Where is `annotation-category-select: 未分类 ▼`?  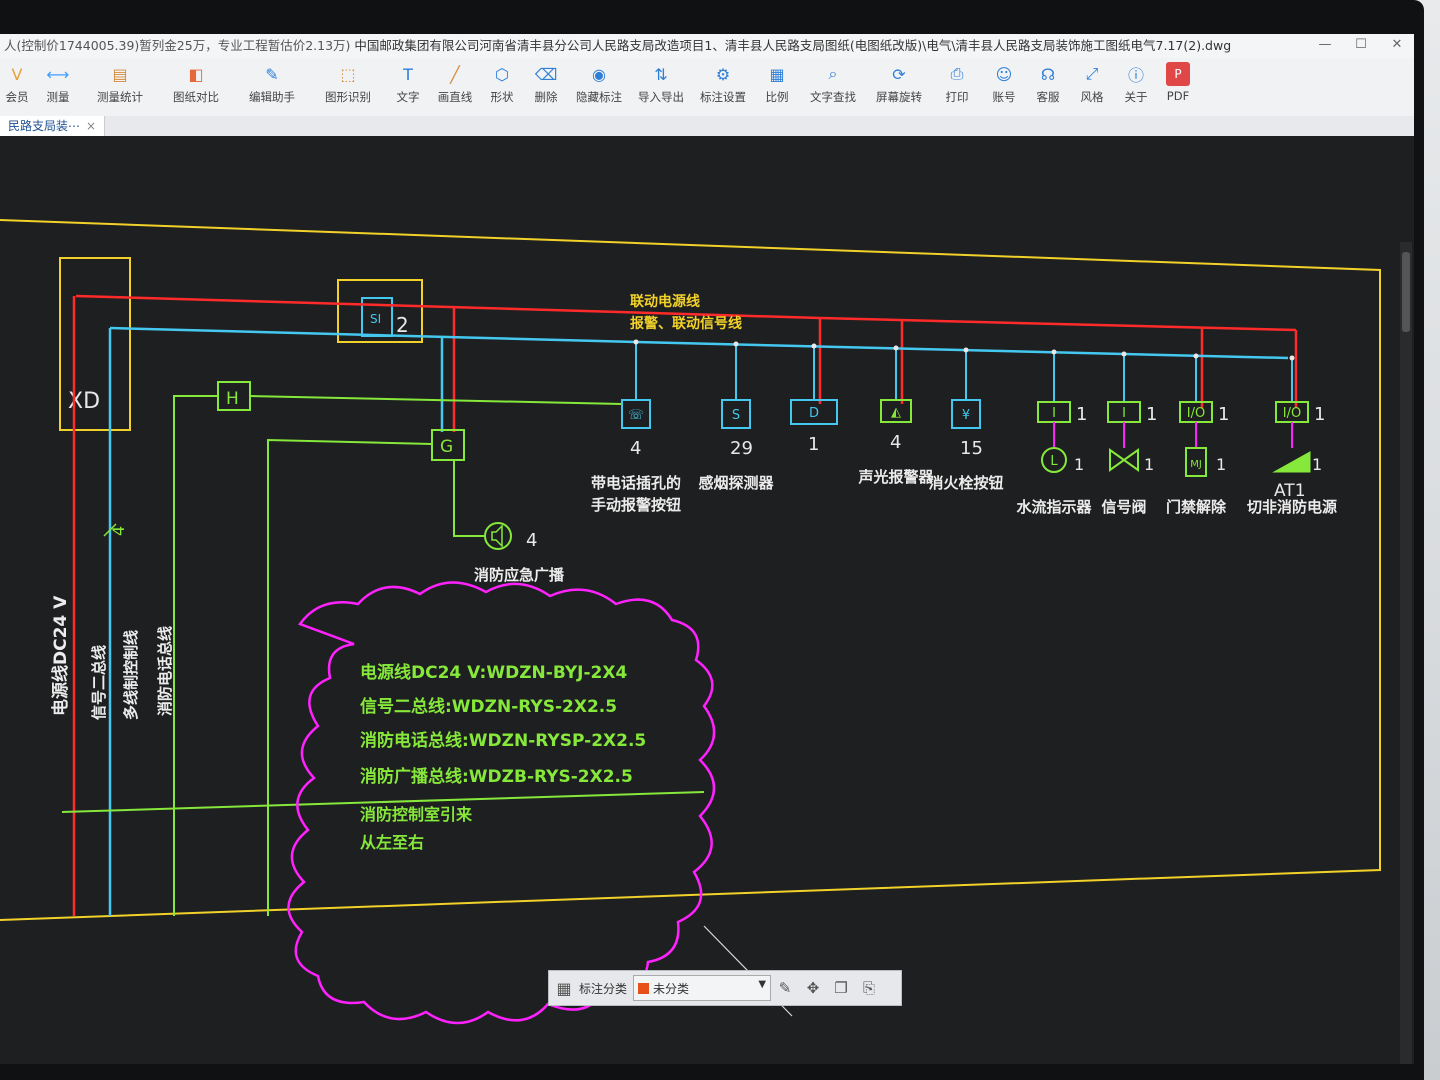 annotation-category-select: 未分类 ▼ is located at coordinates (702, 988).